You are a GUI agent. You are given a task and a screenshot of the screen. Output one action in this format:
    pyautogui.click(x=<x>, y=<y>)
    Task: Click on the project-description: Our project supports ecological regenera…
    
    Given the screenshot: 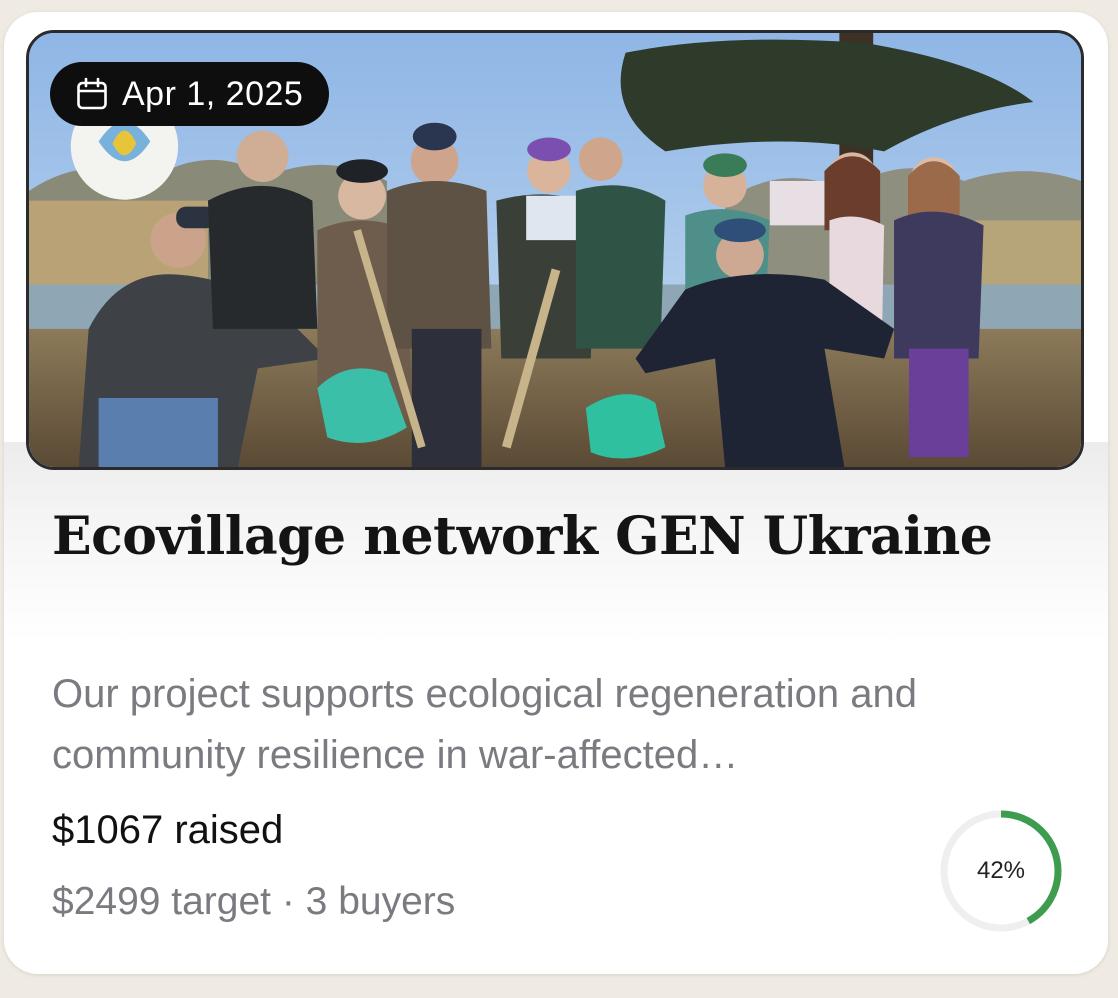 What is the action you would take?
    pyautogui.click(x=484, y=724)
    